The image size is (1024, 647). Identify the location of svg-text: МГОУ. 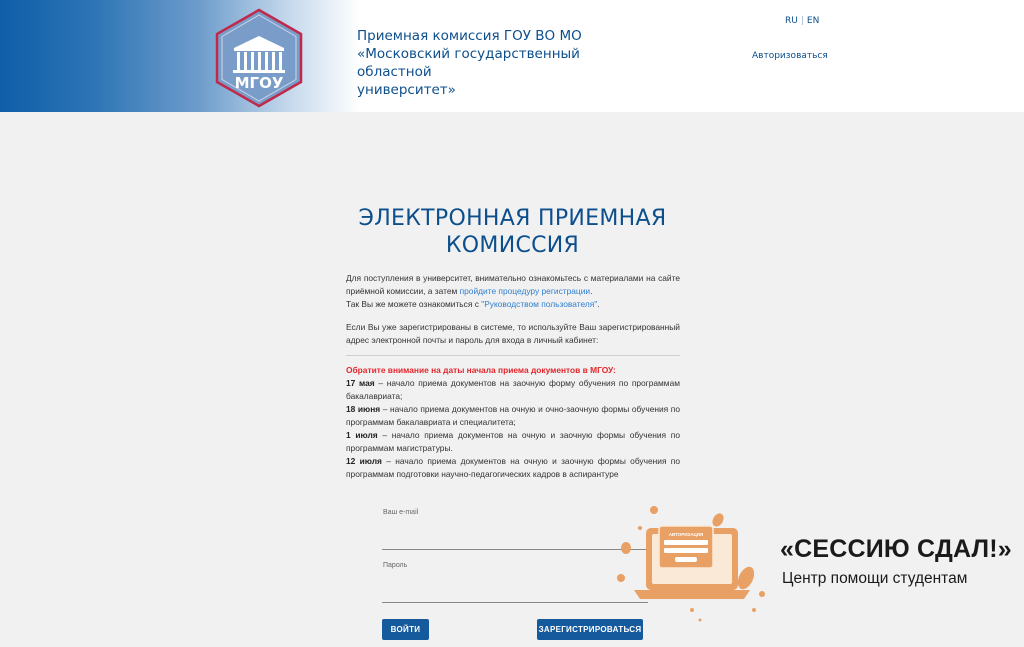
(259, 83).